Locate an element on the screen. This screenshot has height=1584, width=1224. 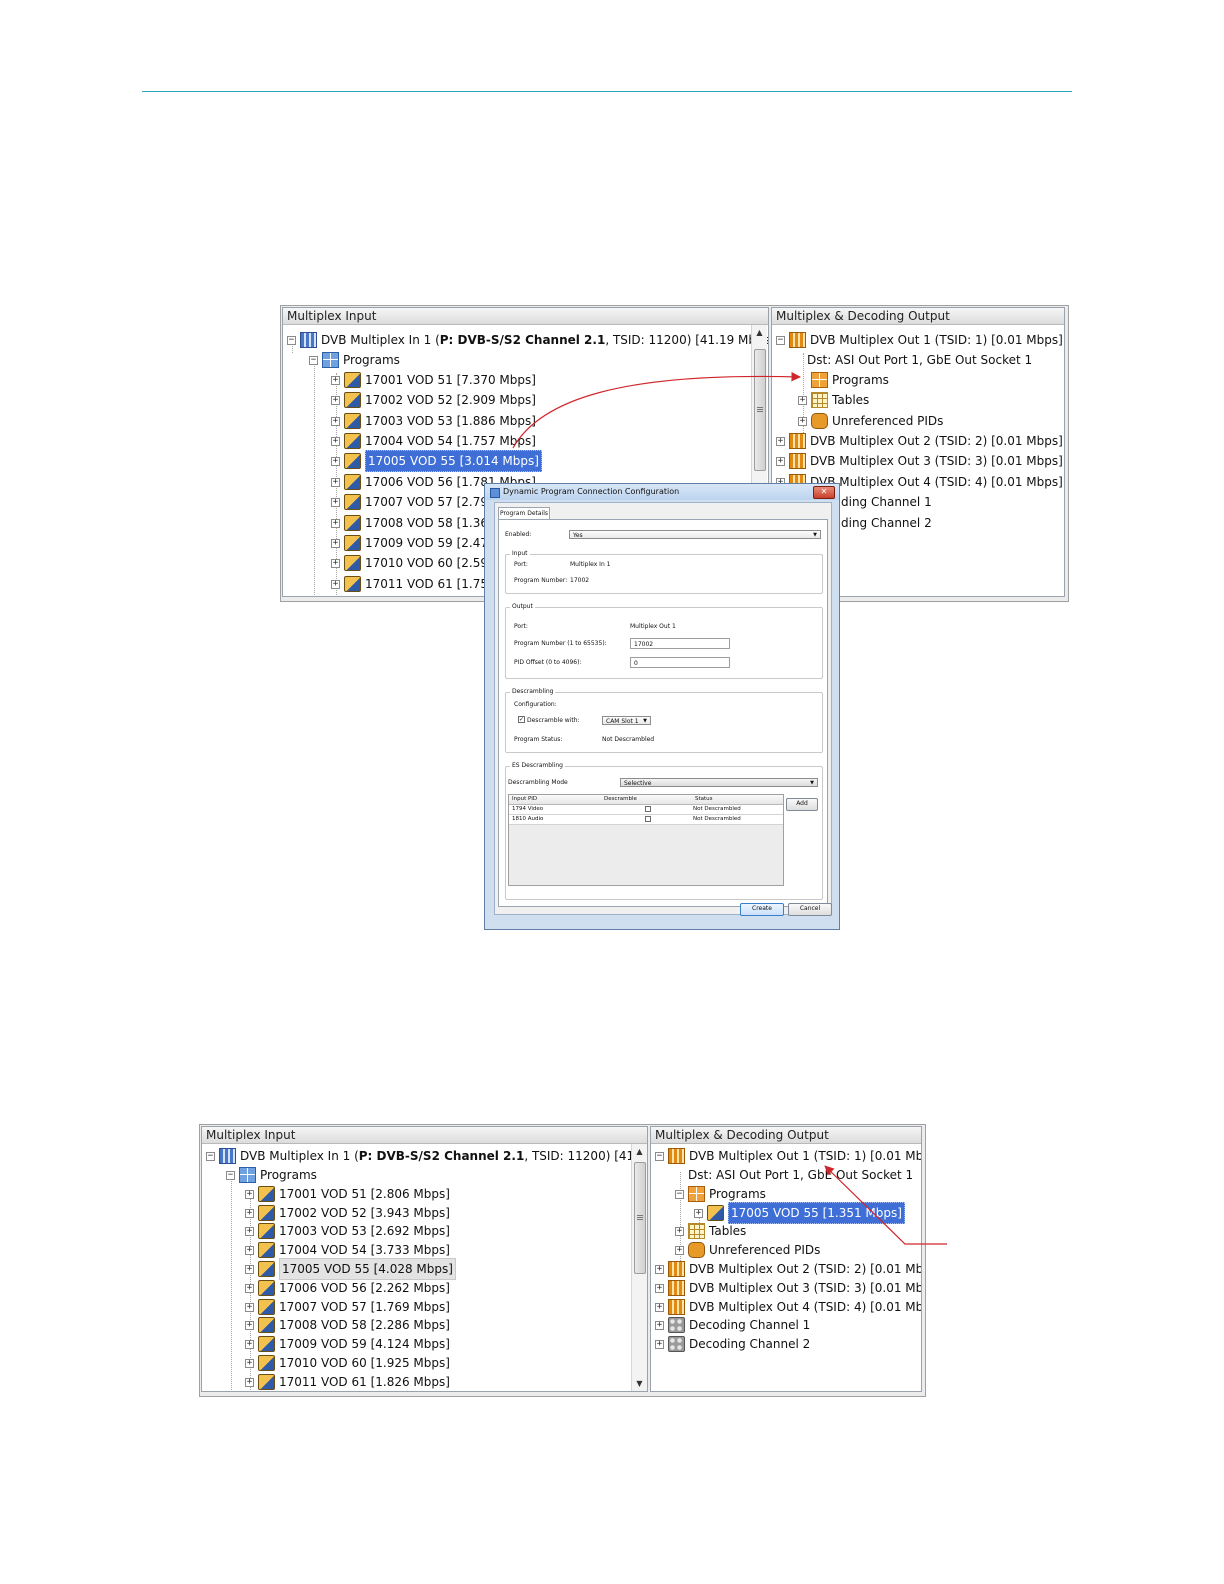
callout-line is located at coordinates (885, 1205).